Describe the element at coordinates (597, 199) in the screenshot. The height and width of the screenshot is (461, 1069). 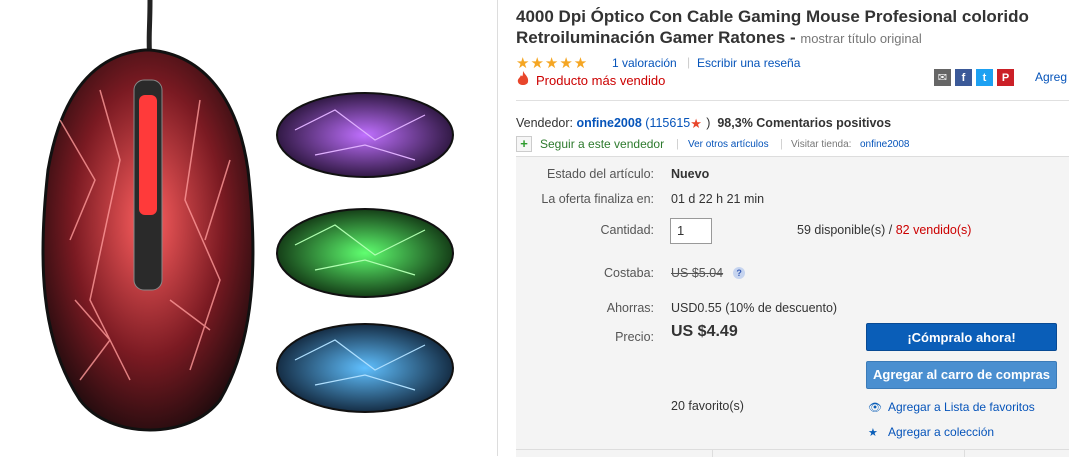
I see `ends-label: La oferta finaliza en:` at that location.